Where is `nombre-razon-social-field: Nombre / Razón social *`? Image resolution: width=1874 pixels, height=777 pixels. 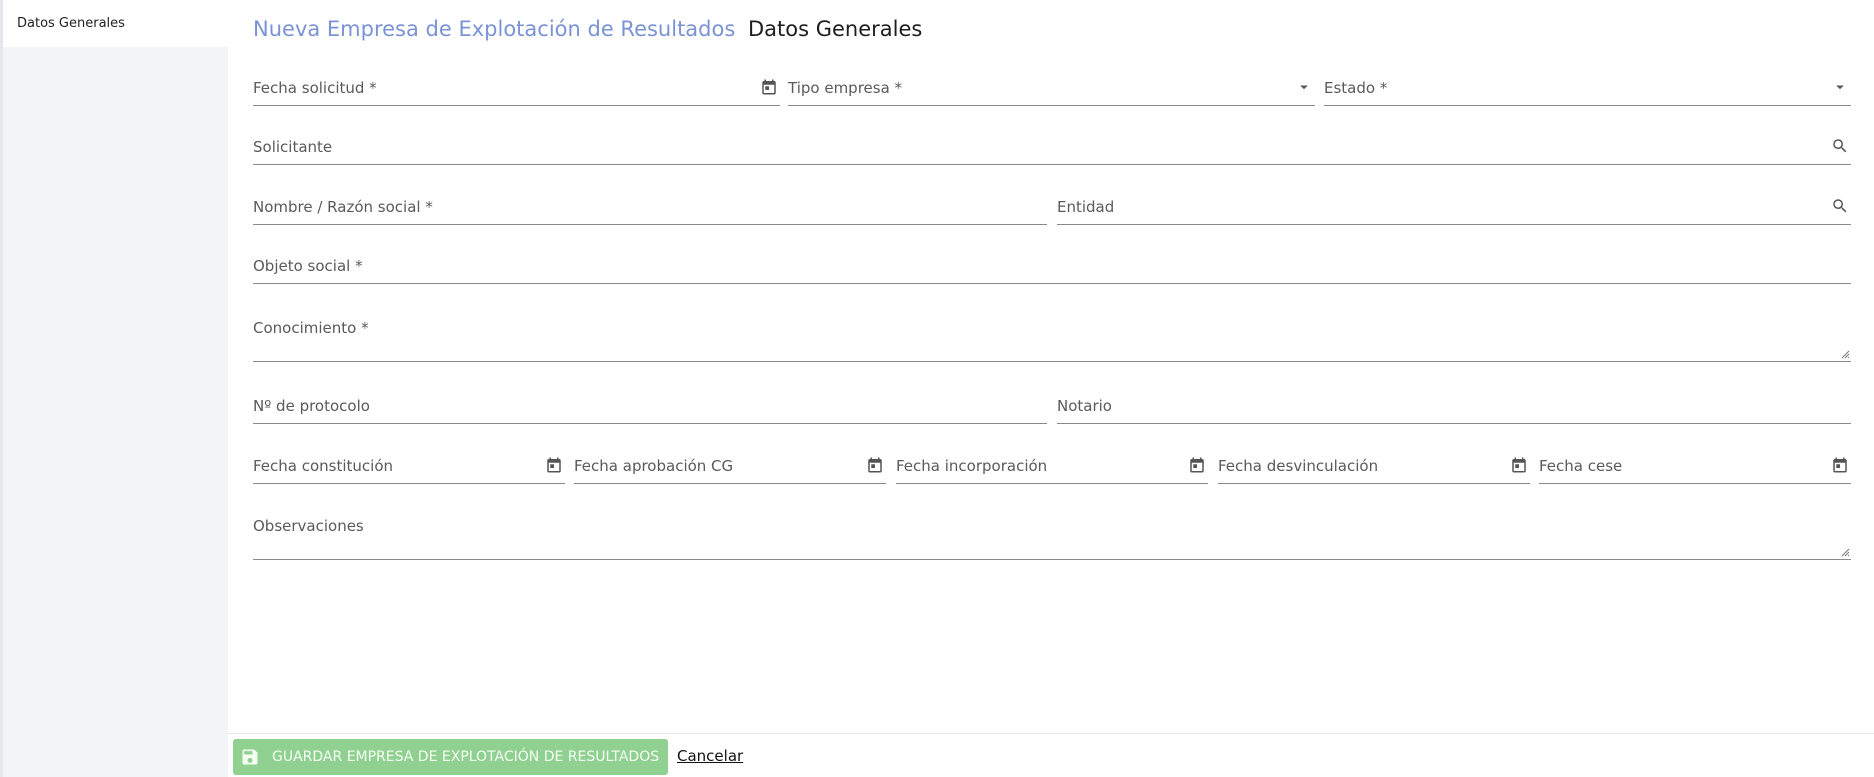 nombre-razon-social-field: Nombre / Razón social * is located at coordinates (650, 210).